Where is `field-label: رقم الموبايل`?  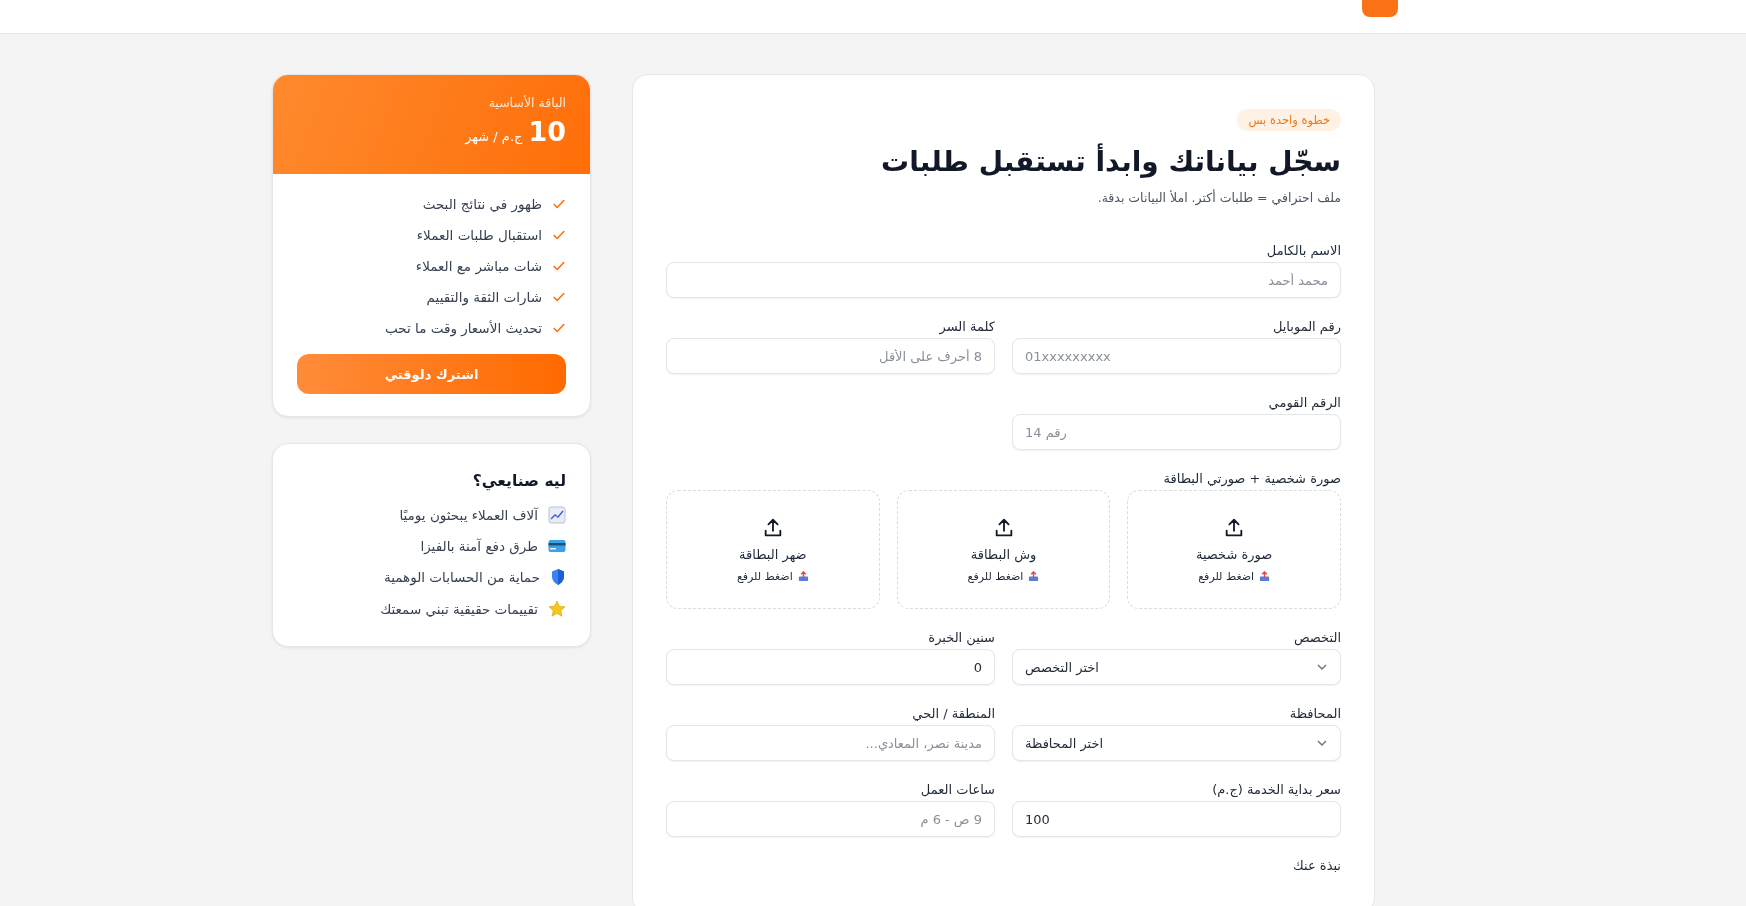 field-label: رقم الموبايل is located at coordinates (1306, 326).